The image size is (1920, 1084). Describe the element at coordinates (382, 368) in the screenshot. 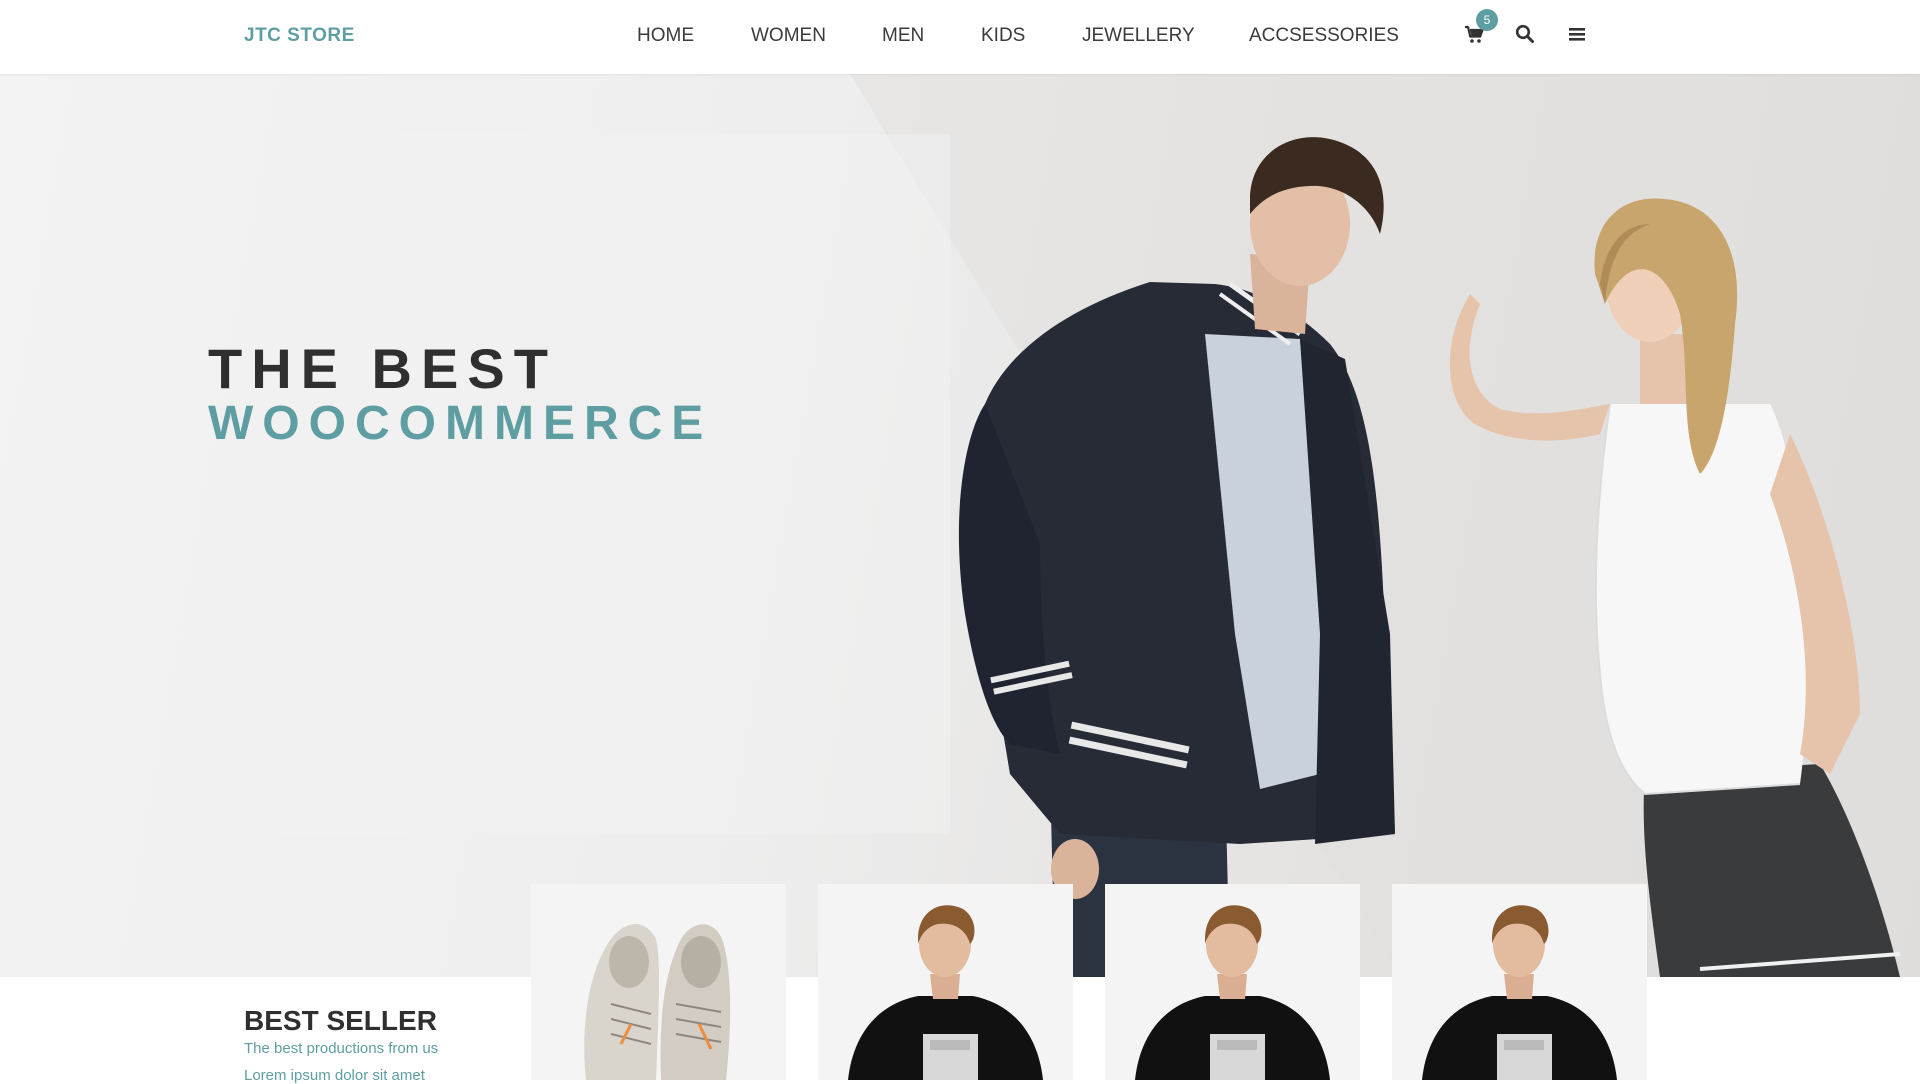

I see `hero-title-line1: THE BEST` at that location.